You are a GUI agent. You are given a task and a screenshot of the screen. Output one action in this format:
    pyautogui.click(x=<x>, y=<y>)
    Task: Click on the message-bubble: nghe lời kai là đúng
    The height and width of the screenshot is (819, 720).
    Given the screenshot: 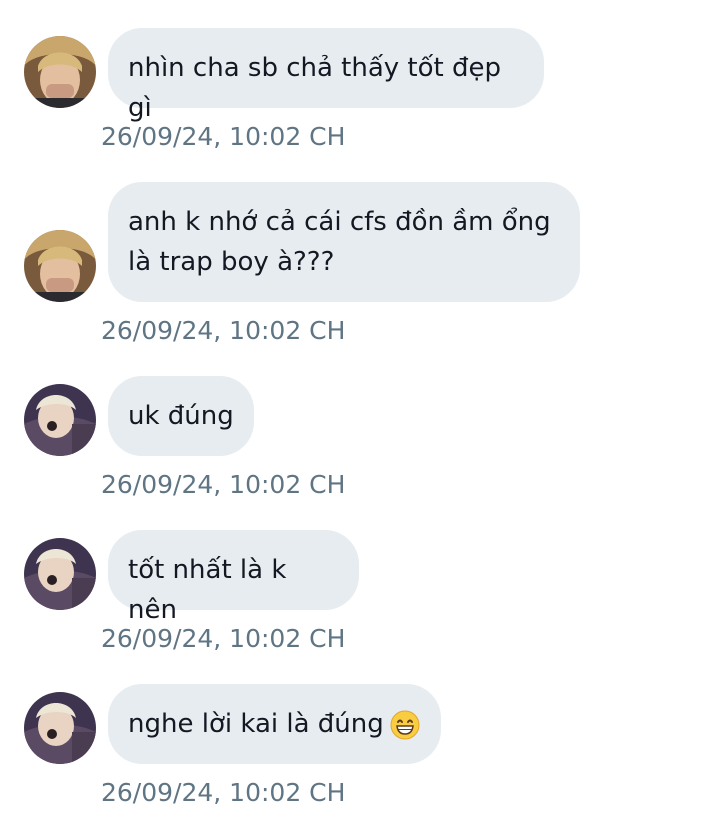 What is the action you would take?
    pyautogui.click(x=274, y=724)
    